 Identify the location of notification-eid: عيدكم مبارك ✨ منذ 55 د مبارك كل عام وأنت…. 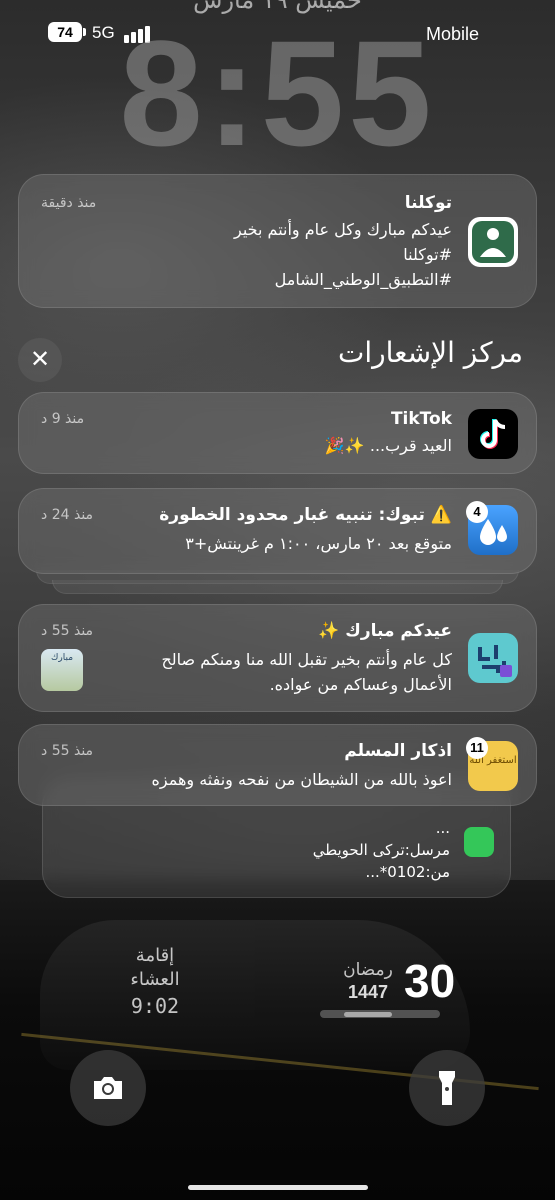
(277, 658).